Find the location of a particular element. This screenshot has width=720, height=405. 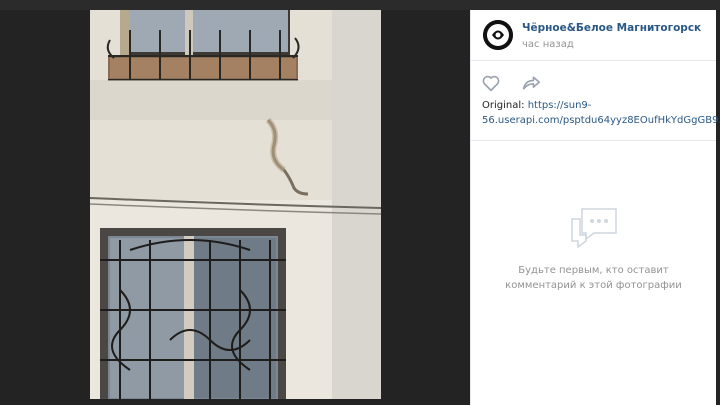

like-button is located at coordinates (492, 84).